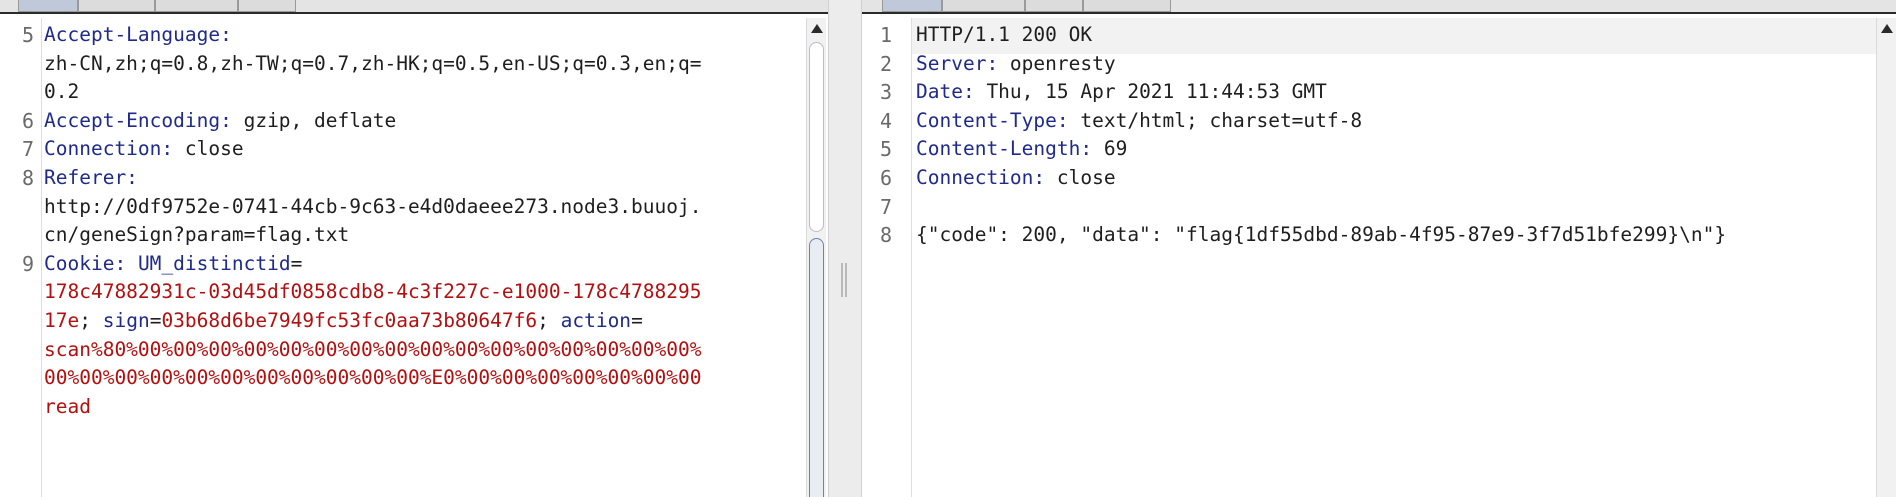 This screenshot has width=1896, height=497. Describe the element at coordinates (1110, 149) in the screenshot. I see `text-value: 69` at that location.